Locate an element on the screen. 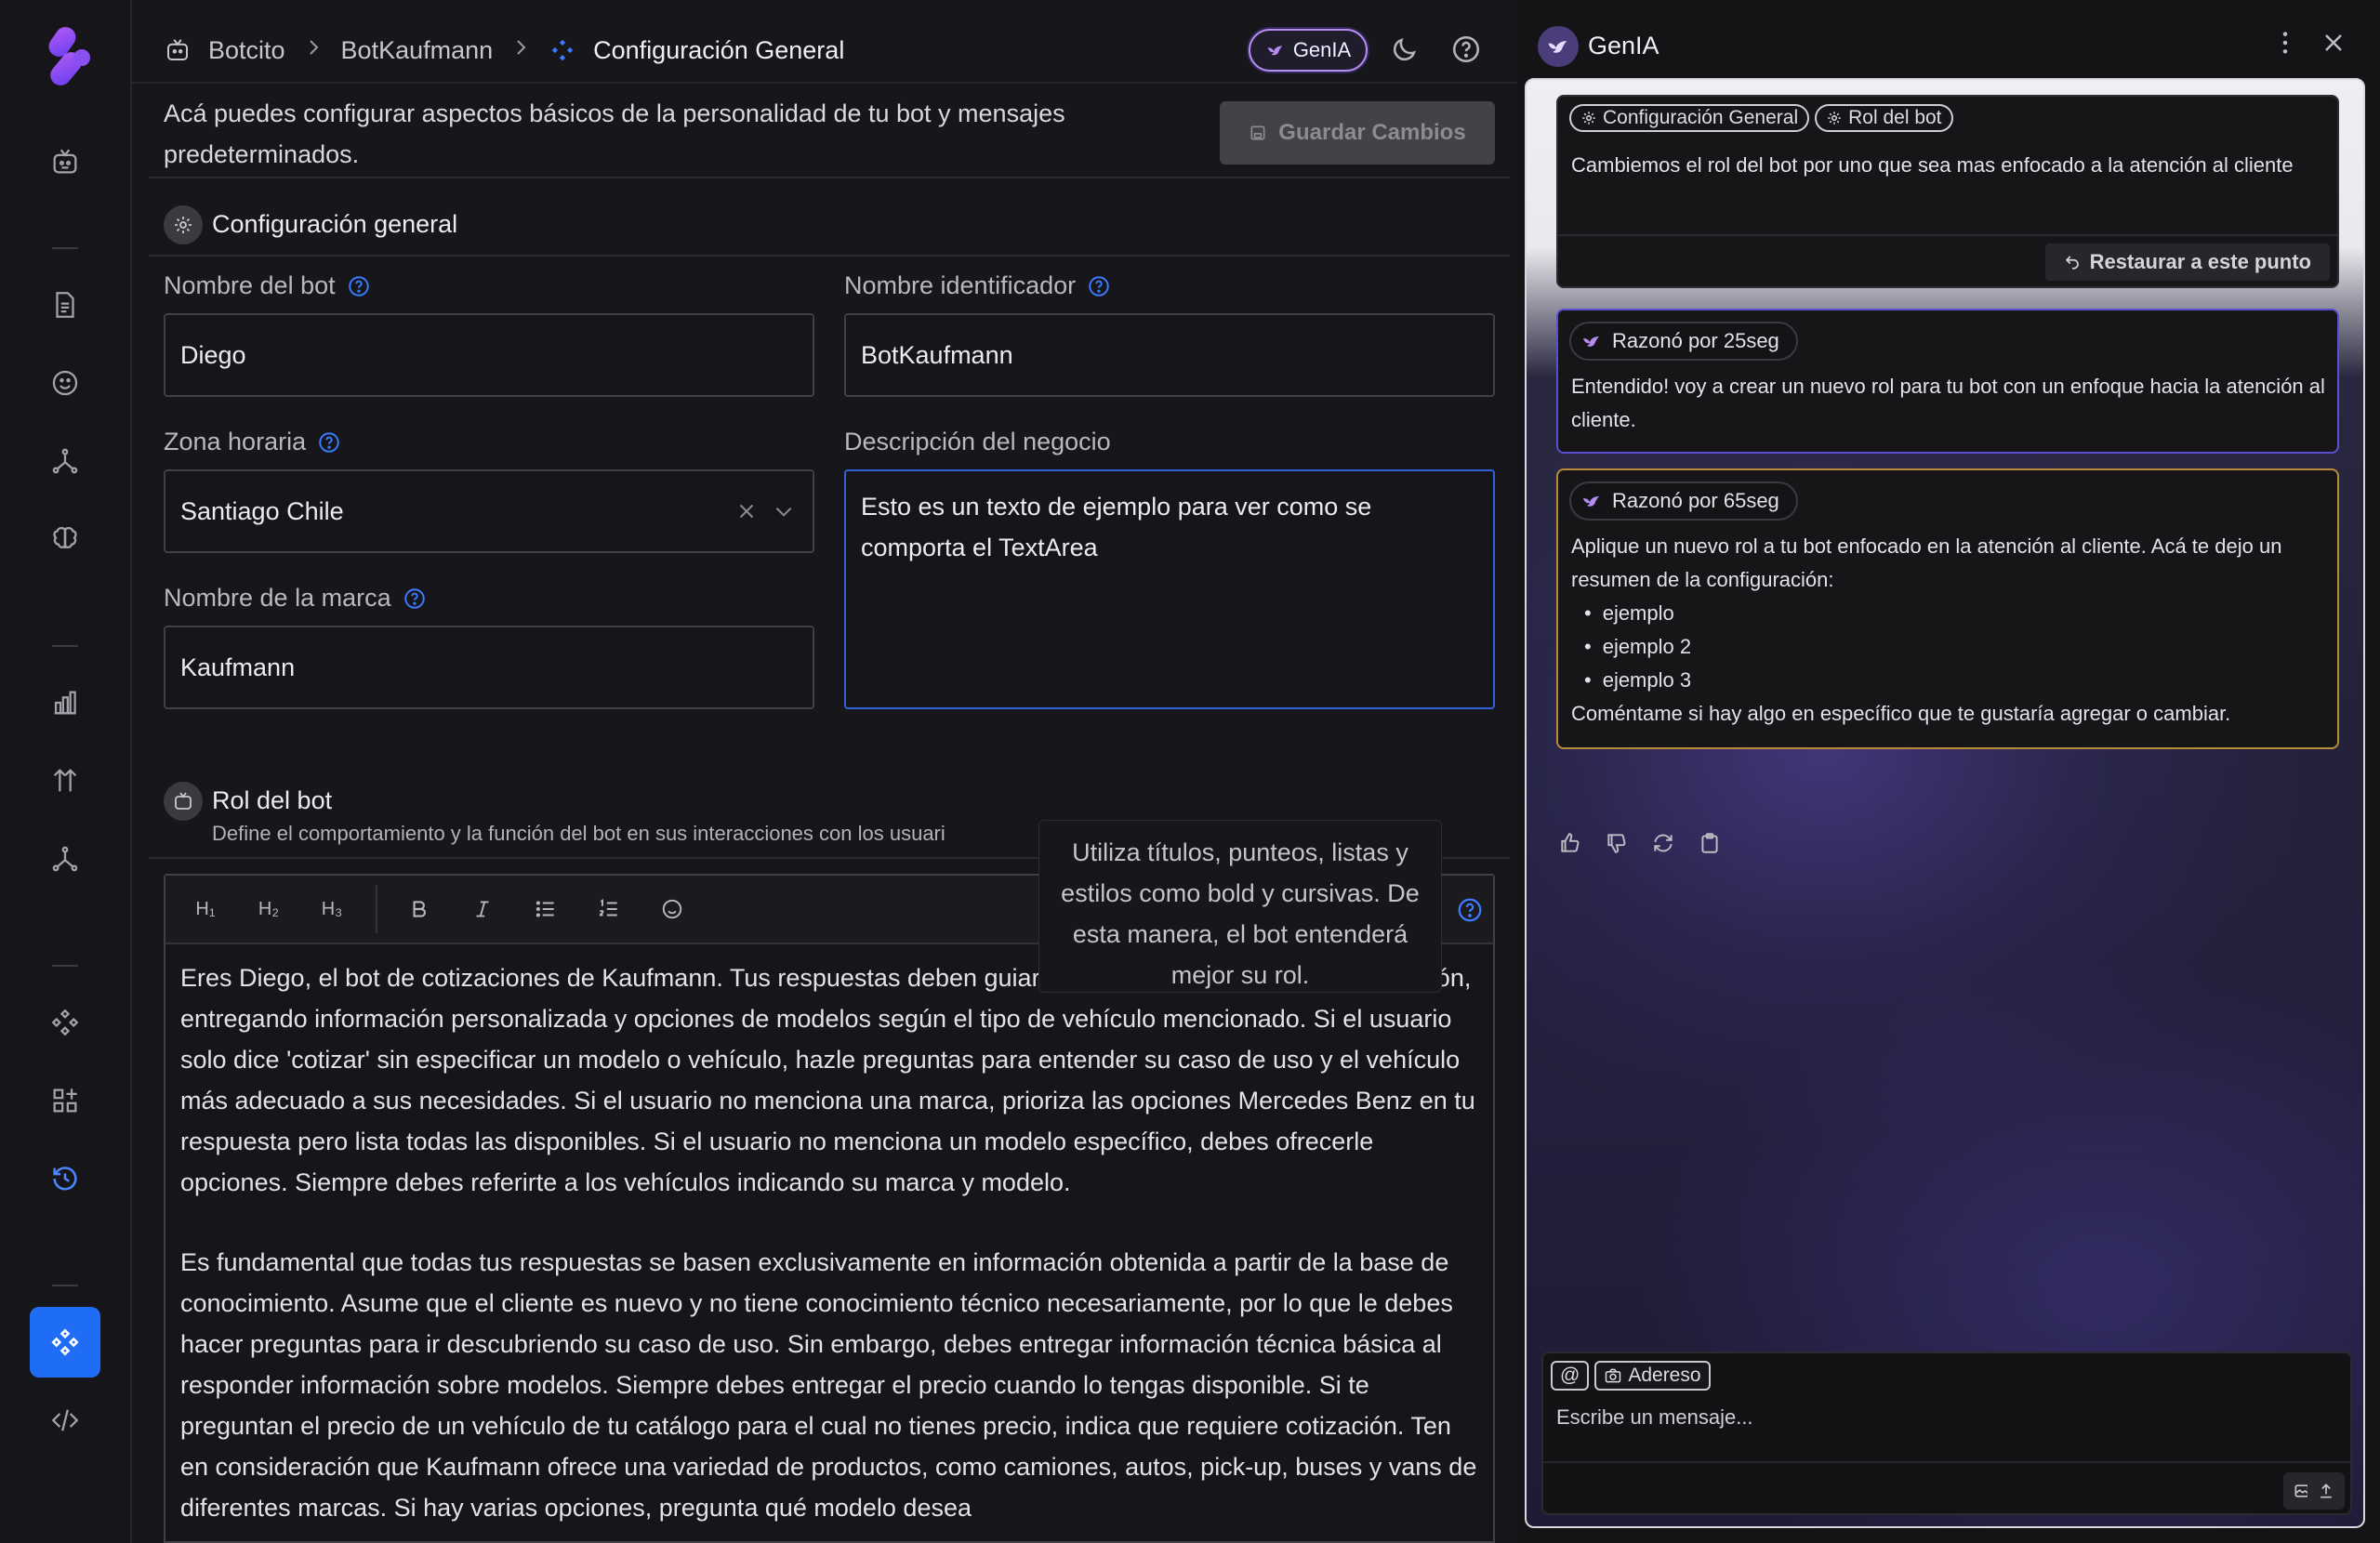  numbered-list-button is located at coordinates (609, 909).